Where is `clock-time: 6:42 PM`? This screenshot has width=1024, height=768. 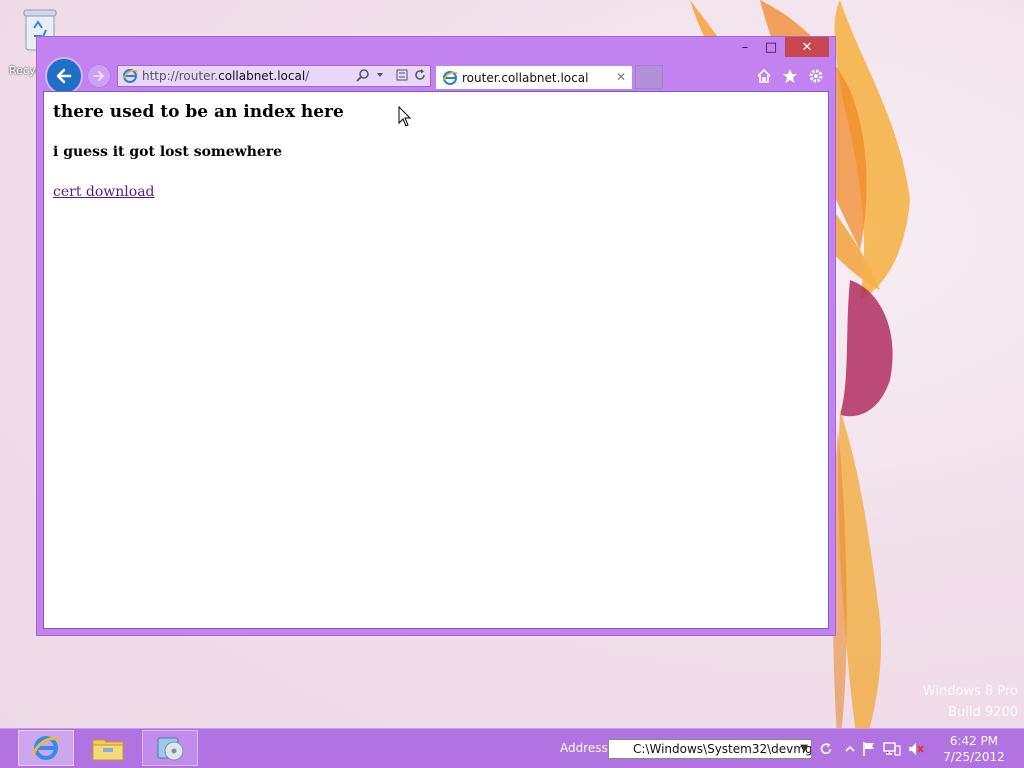
clock-time: 6:42 PM is located at coordinates (974, 741).